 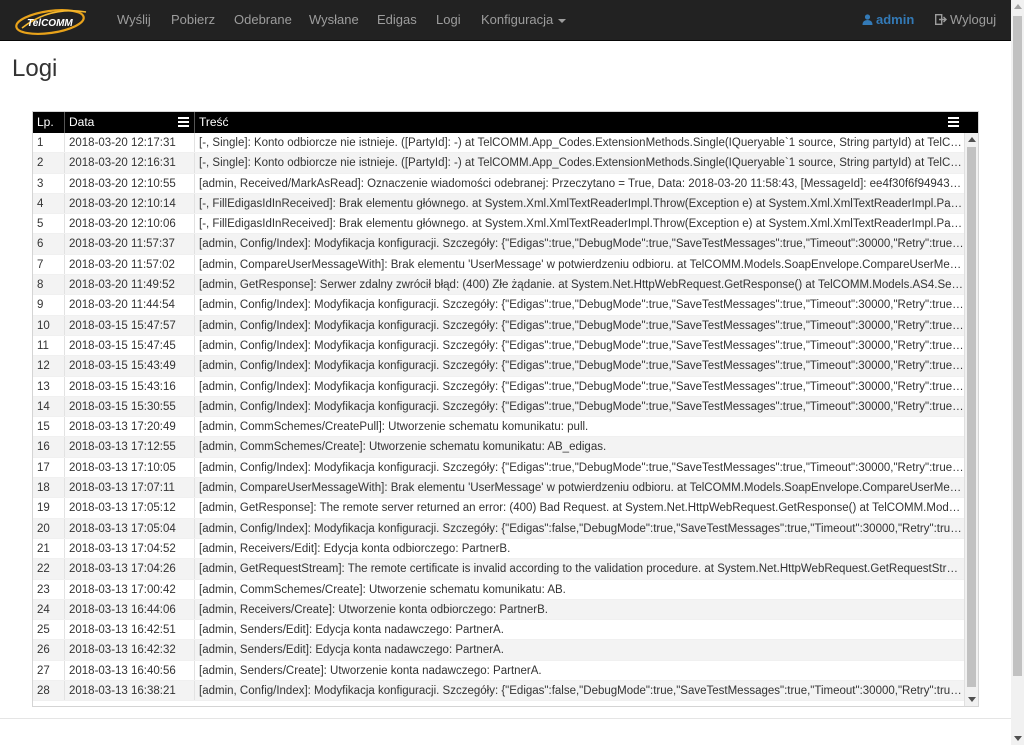 What do you see at coordinates (130, 305) in the screenshot?
I see `row-date: 2018-03-20 11:44:54` at bounding box center [130, 305].